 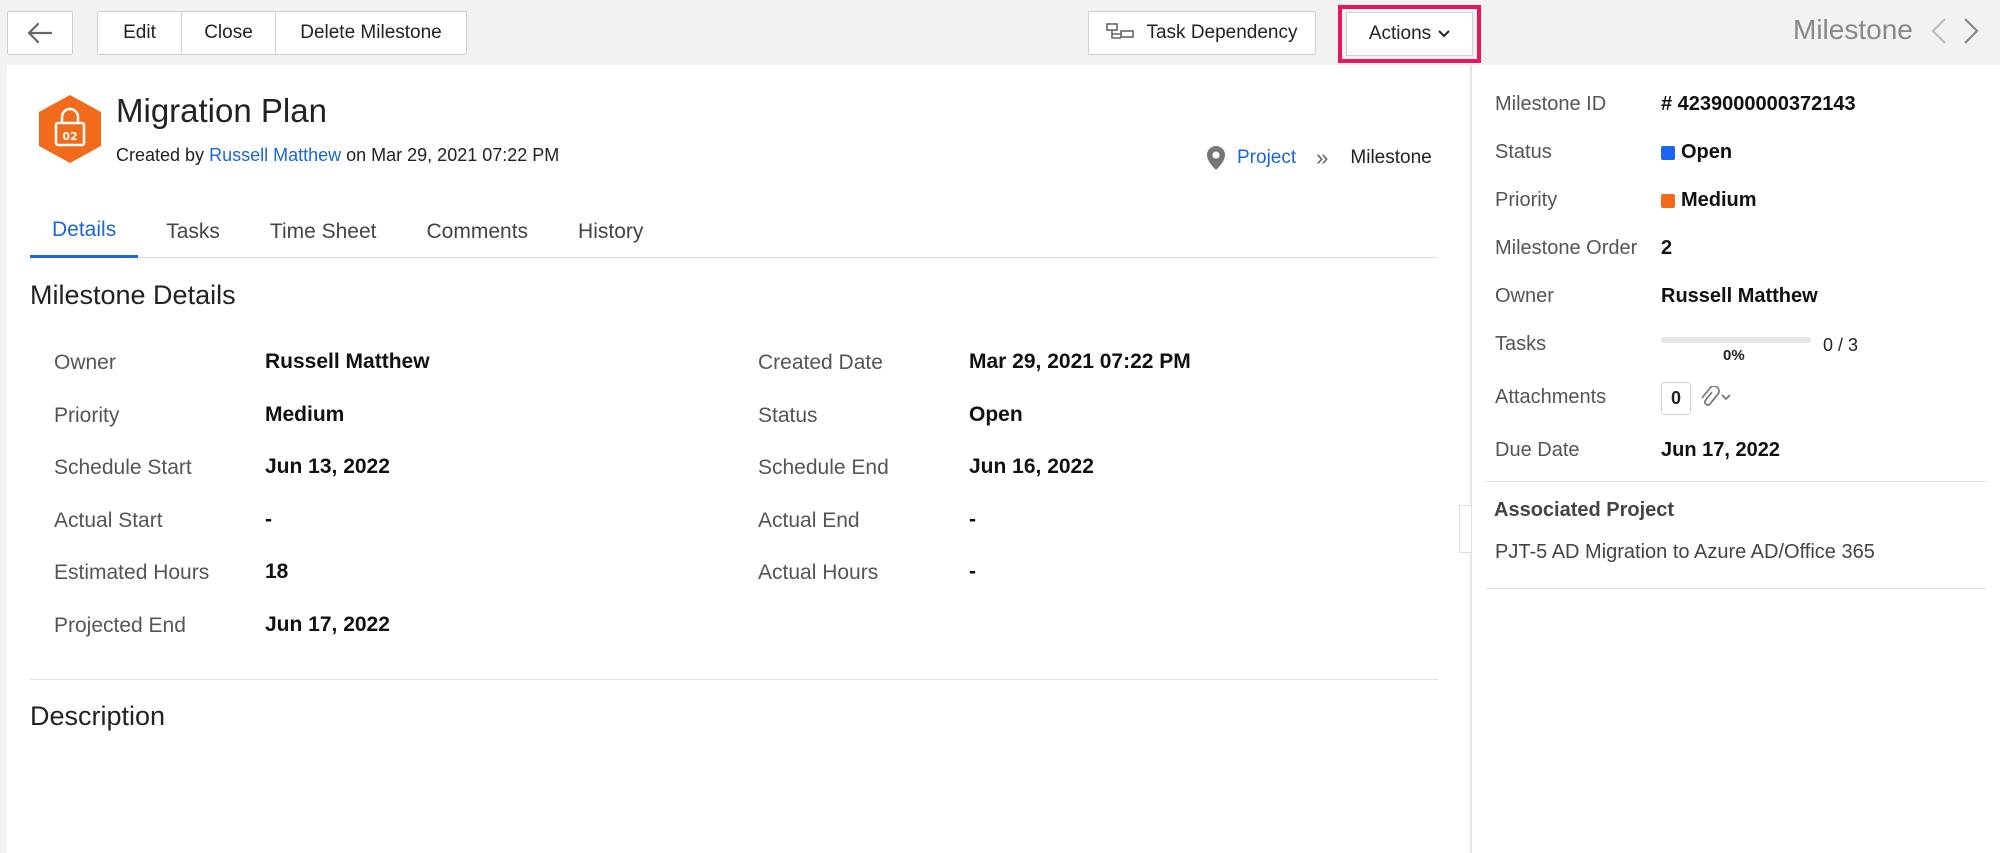 What do you see at coordinates (327, 624) in the screenshot?
I see `detail-value-projected-end: Jun 17, 2022` at bounding box center [327, 624].